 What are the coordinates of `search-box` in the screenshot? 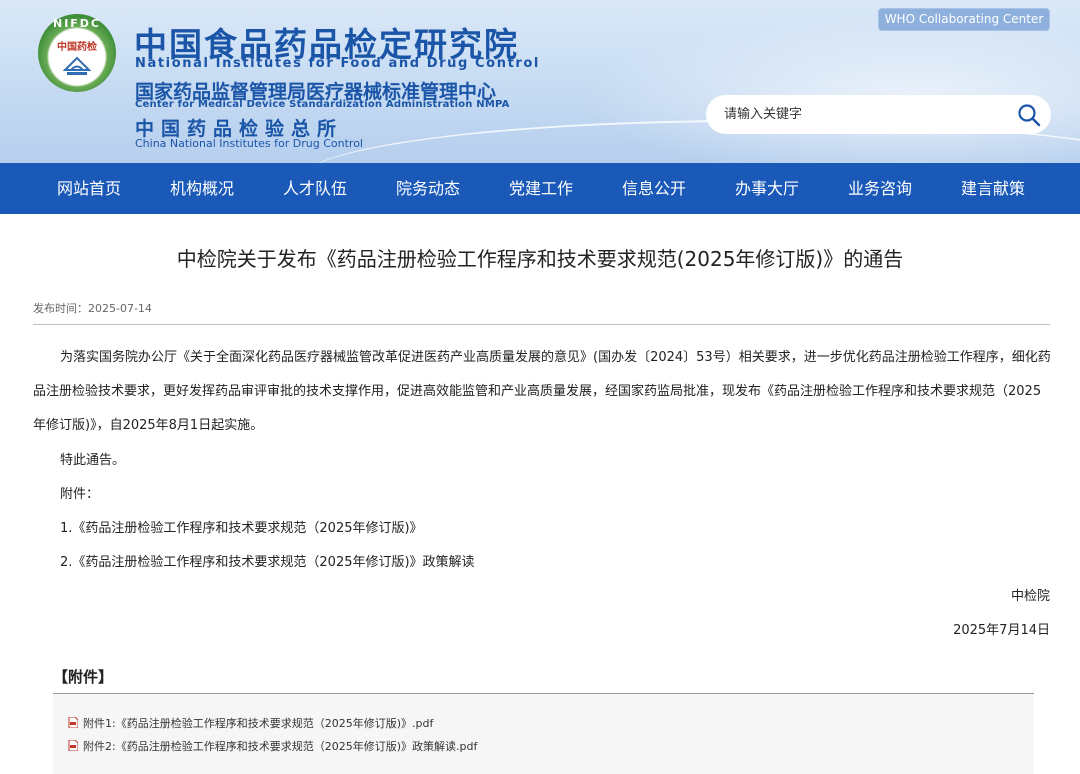 It's located at (878, 114).